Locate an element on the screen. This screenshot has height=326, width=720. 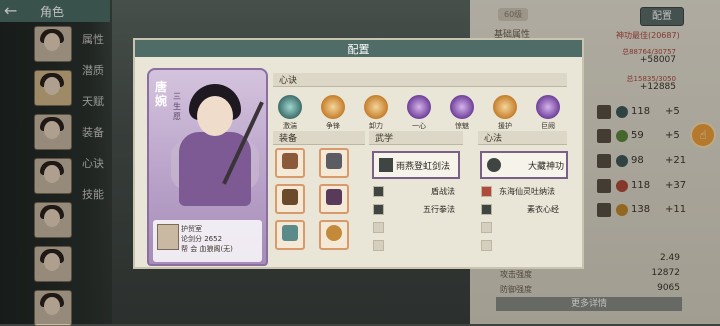
equip-slot-belt is located at coordinates (334, 199).